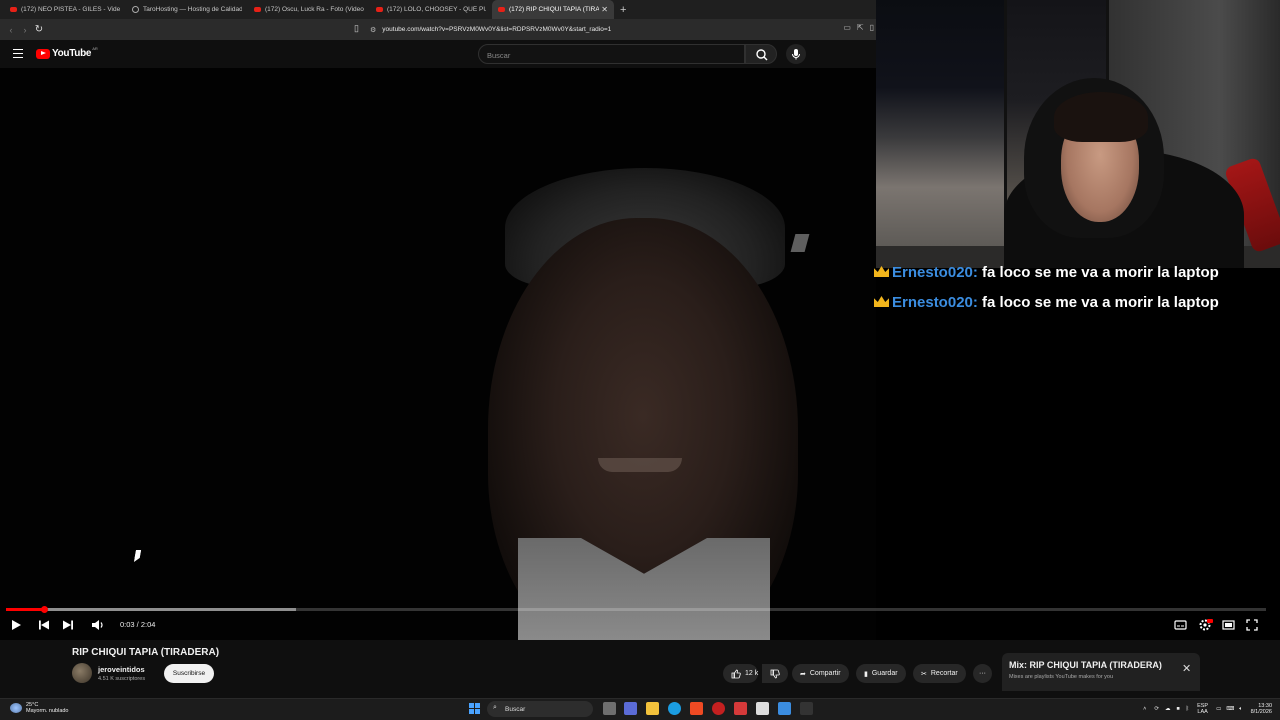 The height and width of the screenshot is (720, 1280). Describe the element at coordinates (1180, 625) in the screenshot. I see `subtitles-icon` at that location.